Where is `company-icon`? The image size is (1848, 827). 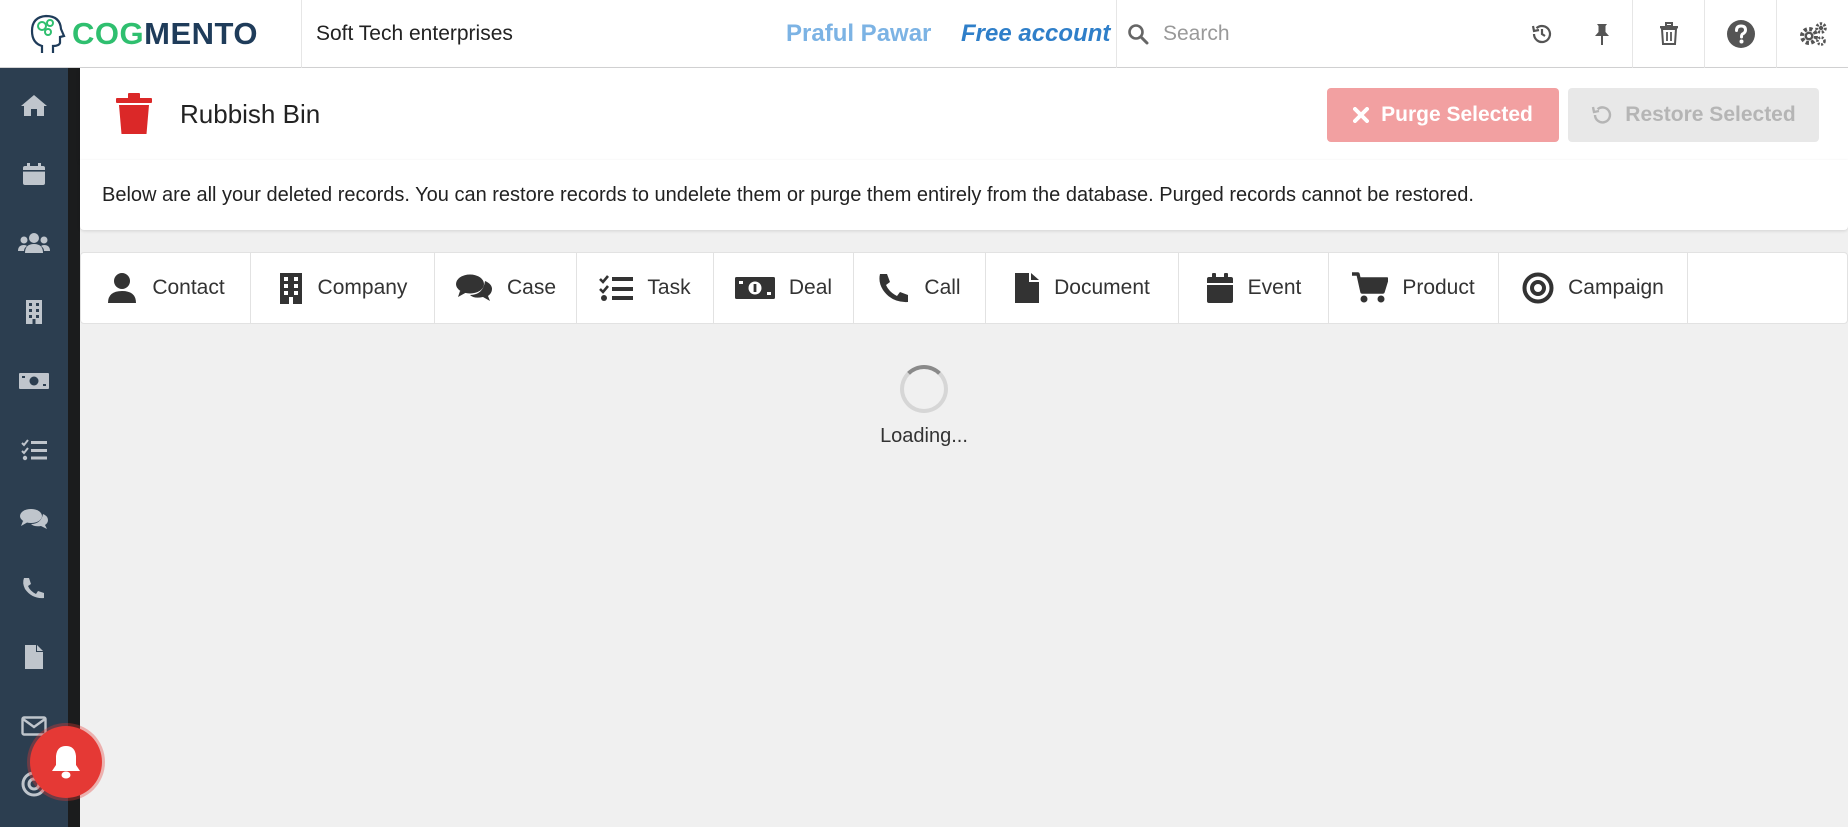 company-icon is located at coordinates (34, 312).